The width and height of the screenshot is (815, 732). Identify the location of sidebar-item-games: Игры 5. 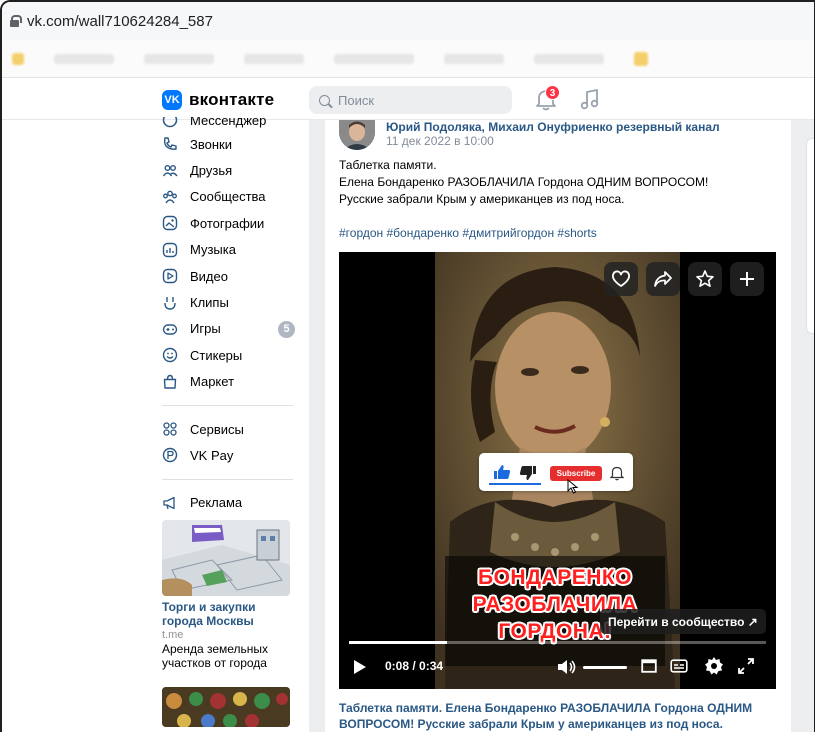
(229, 329).